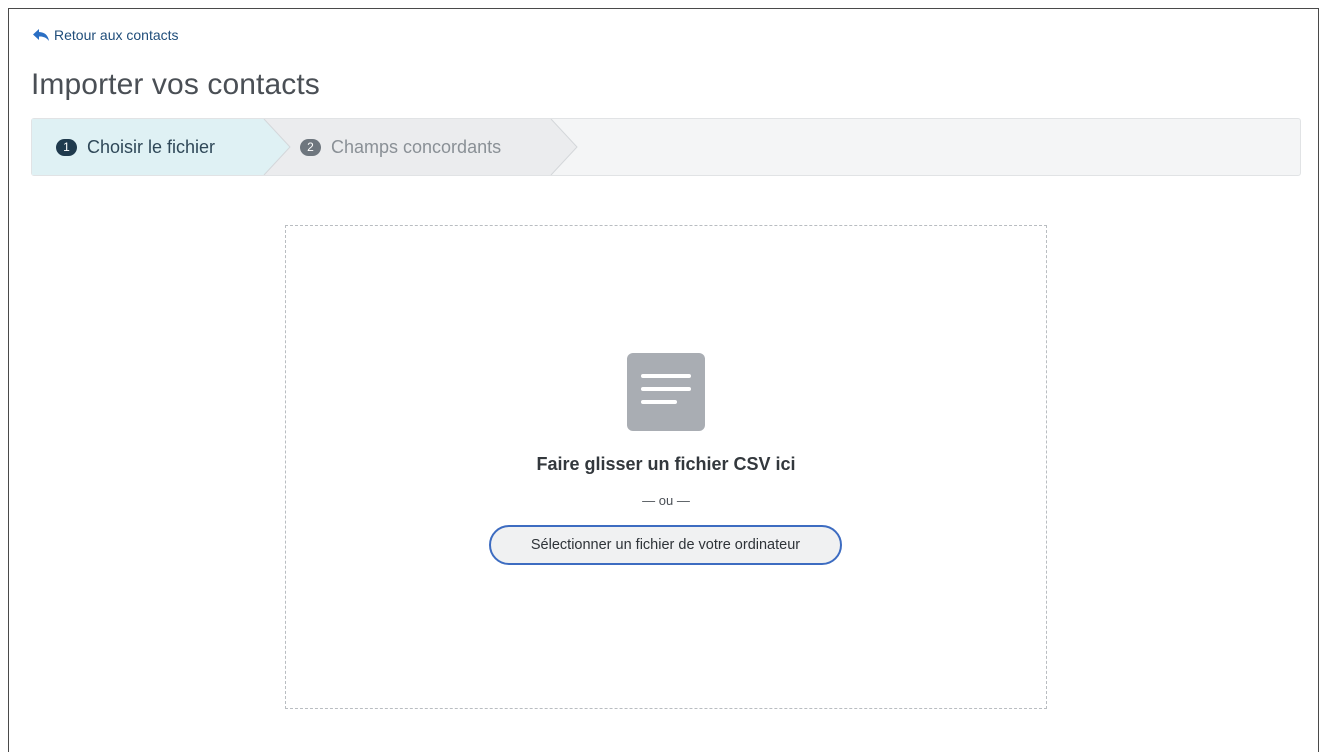 The height and width of the screenshot is (752, 1328). I want to click on page-title: Importer vos contacts, so click(175, 84).